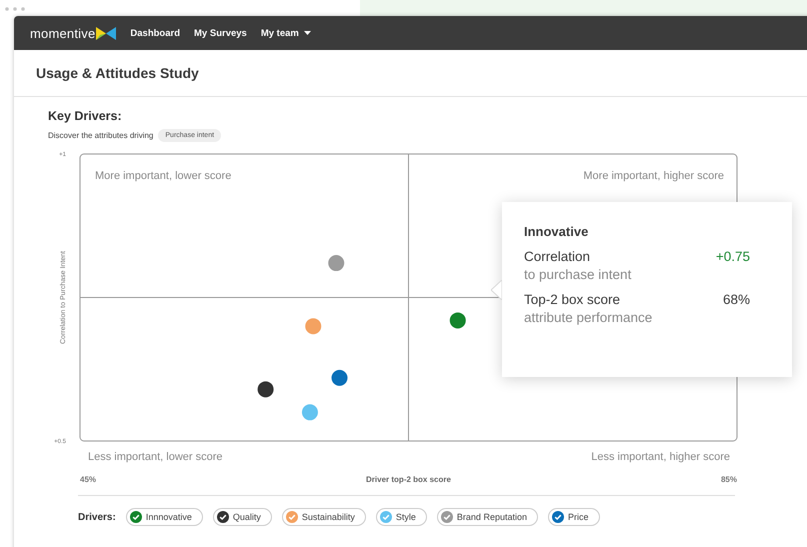  What do you see at coordinates (557, 231) in the screenshot?
I see `tooltip-title: Innovative` at bounding box center [557, 231].